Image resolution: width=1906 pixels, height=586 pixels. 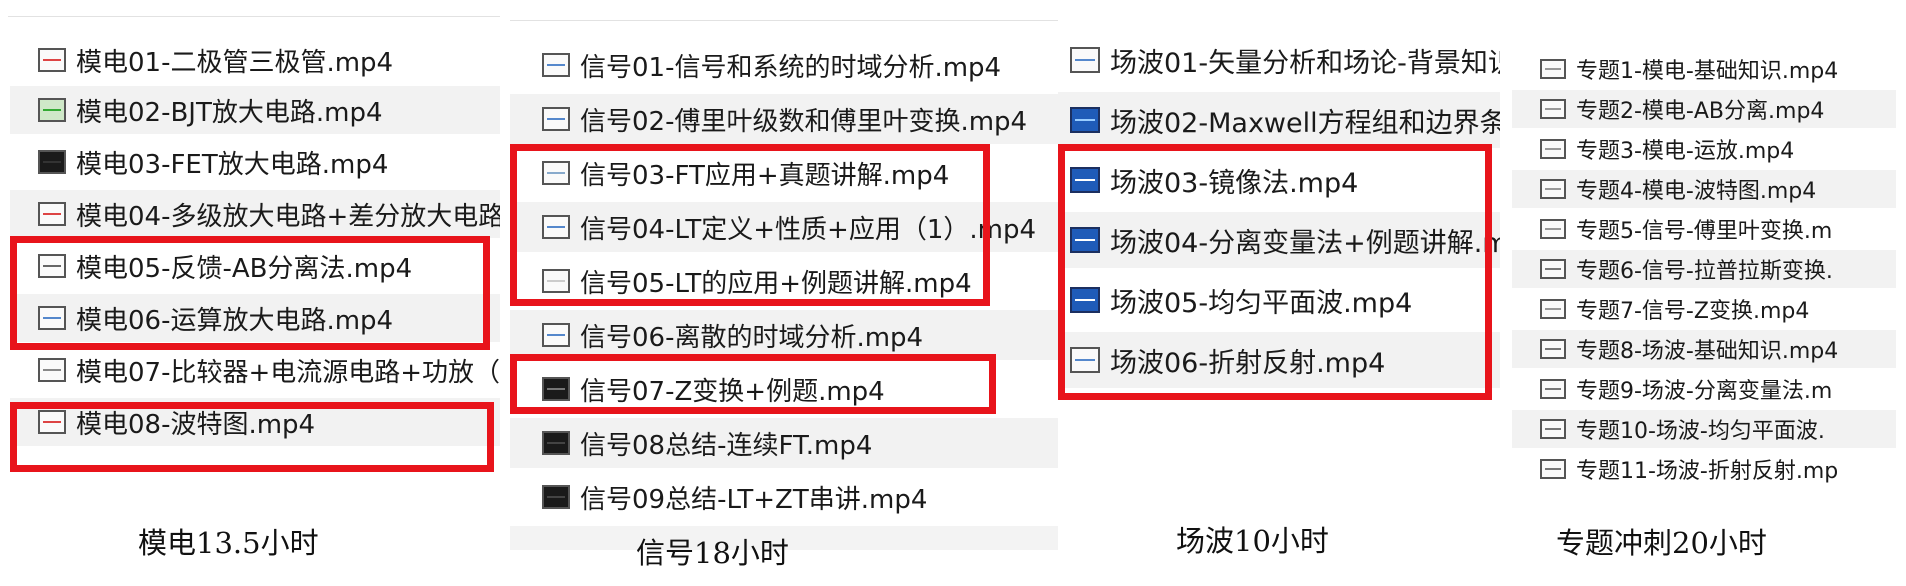 I want to click on file-name: 专题4-模电-波特图.mp4, so click(x=1696, y=191).